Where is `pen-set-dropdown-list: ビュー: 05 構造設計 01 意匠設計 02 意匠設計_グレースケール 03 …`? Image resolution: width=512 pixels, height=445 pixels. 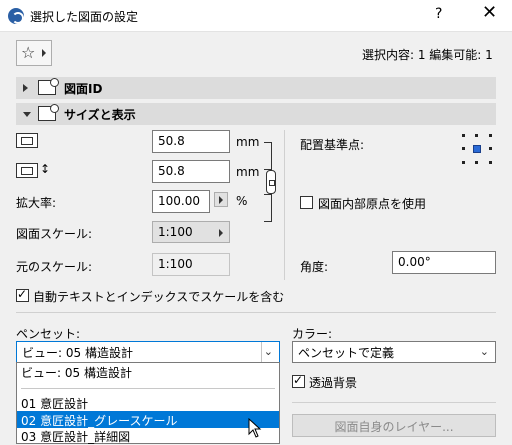
pen-set-dropdown-list: ビュー: 05 構造設計 01 意匠設計 02 意匠設計_グレースケール 03 … is located at coordinates (148, 403).